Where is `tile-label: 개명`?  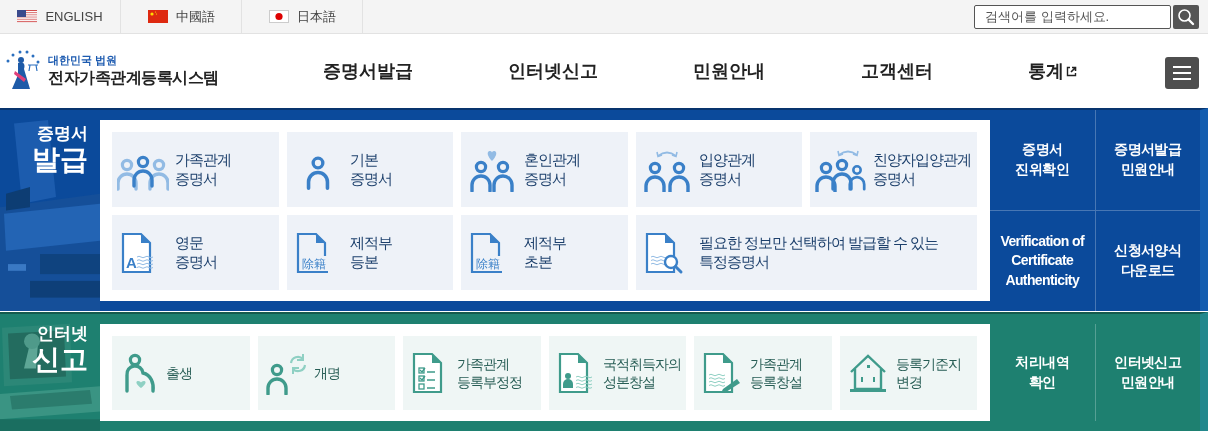 tile-label: 개명 is located at coordinates (326, 373).